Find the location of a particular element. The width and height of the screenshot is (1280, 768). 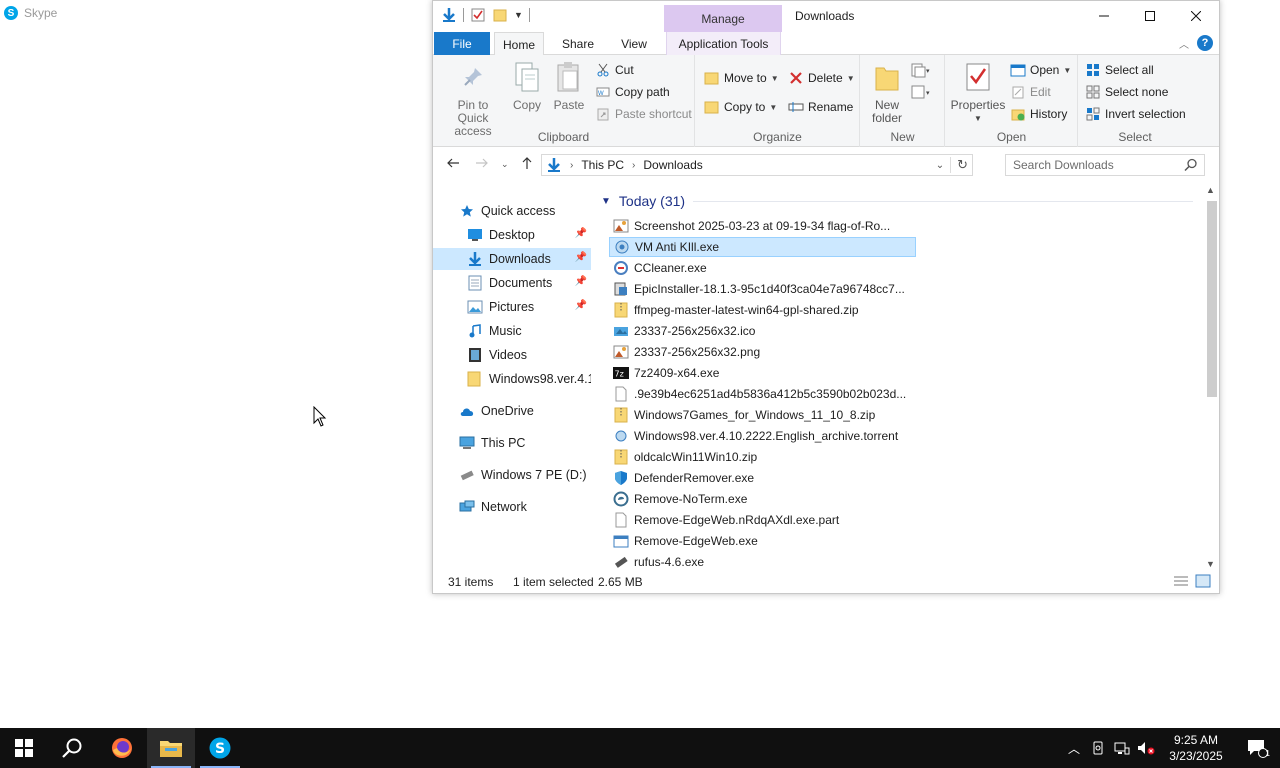

close-button is located at coordinates (1196, 16).